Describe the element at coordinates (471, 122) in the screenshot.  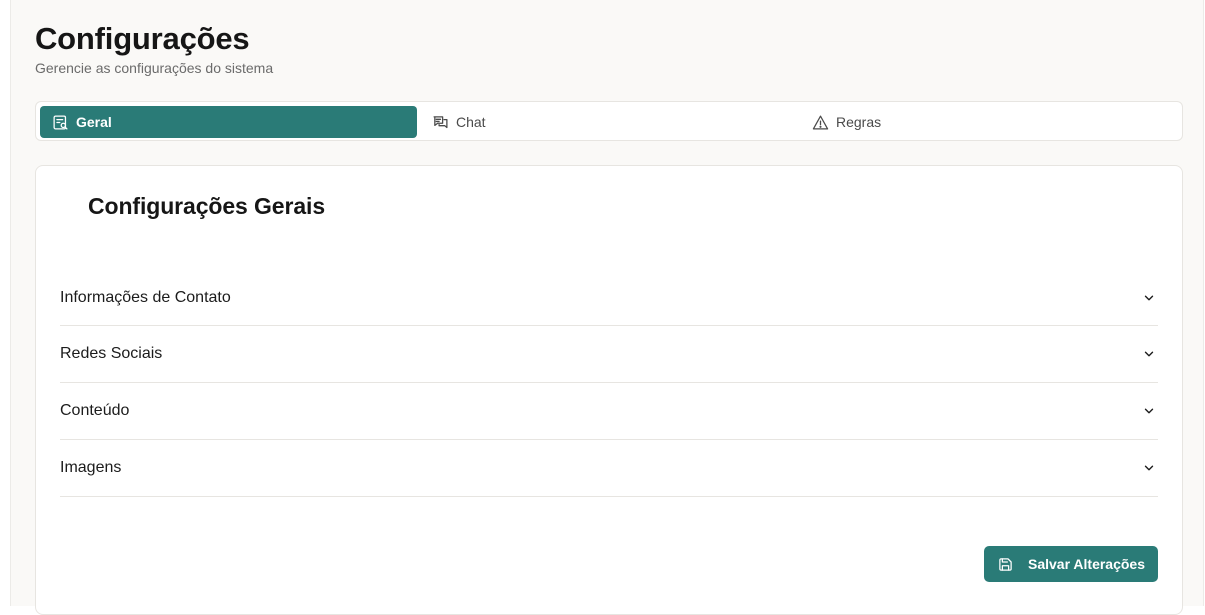
I see `tab-label: Chat` at that location.